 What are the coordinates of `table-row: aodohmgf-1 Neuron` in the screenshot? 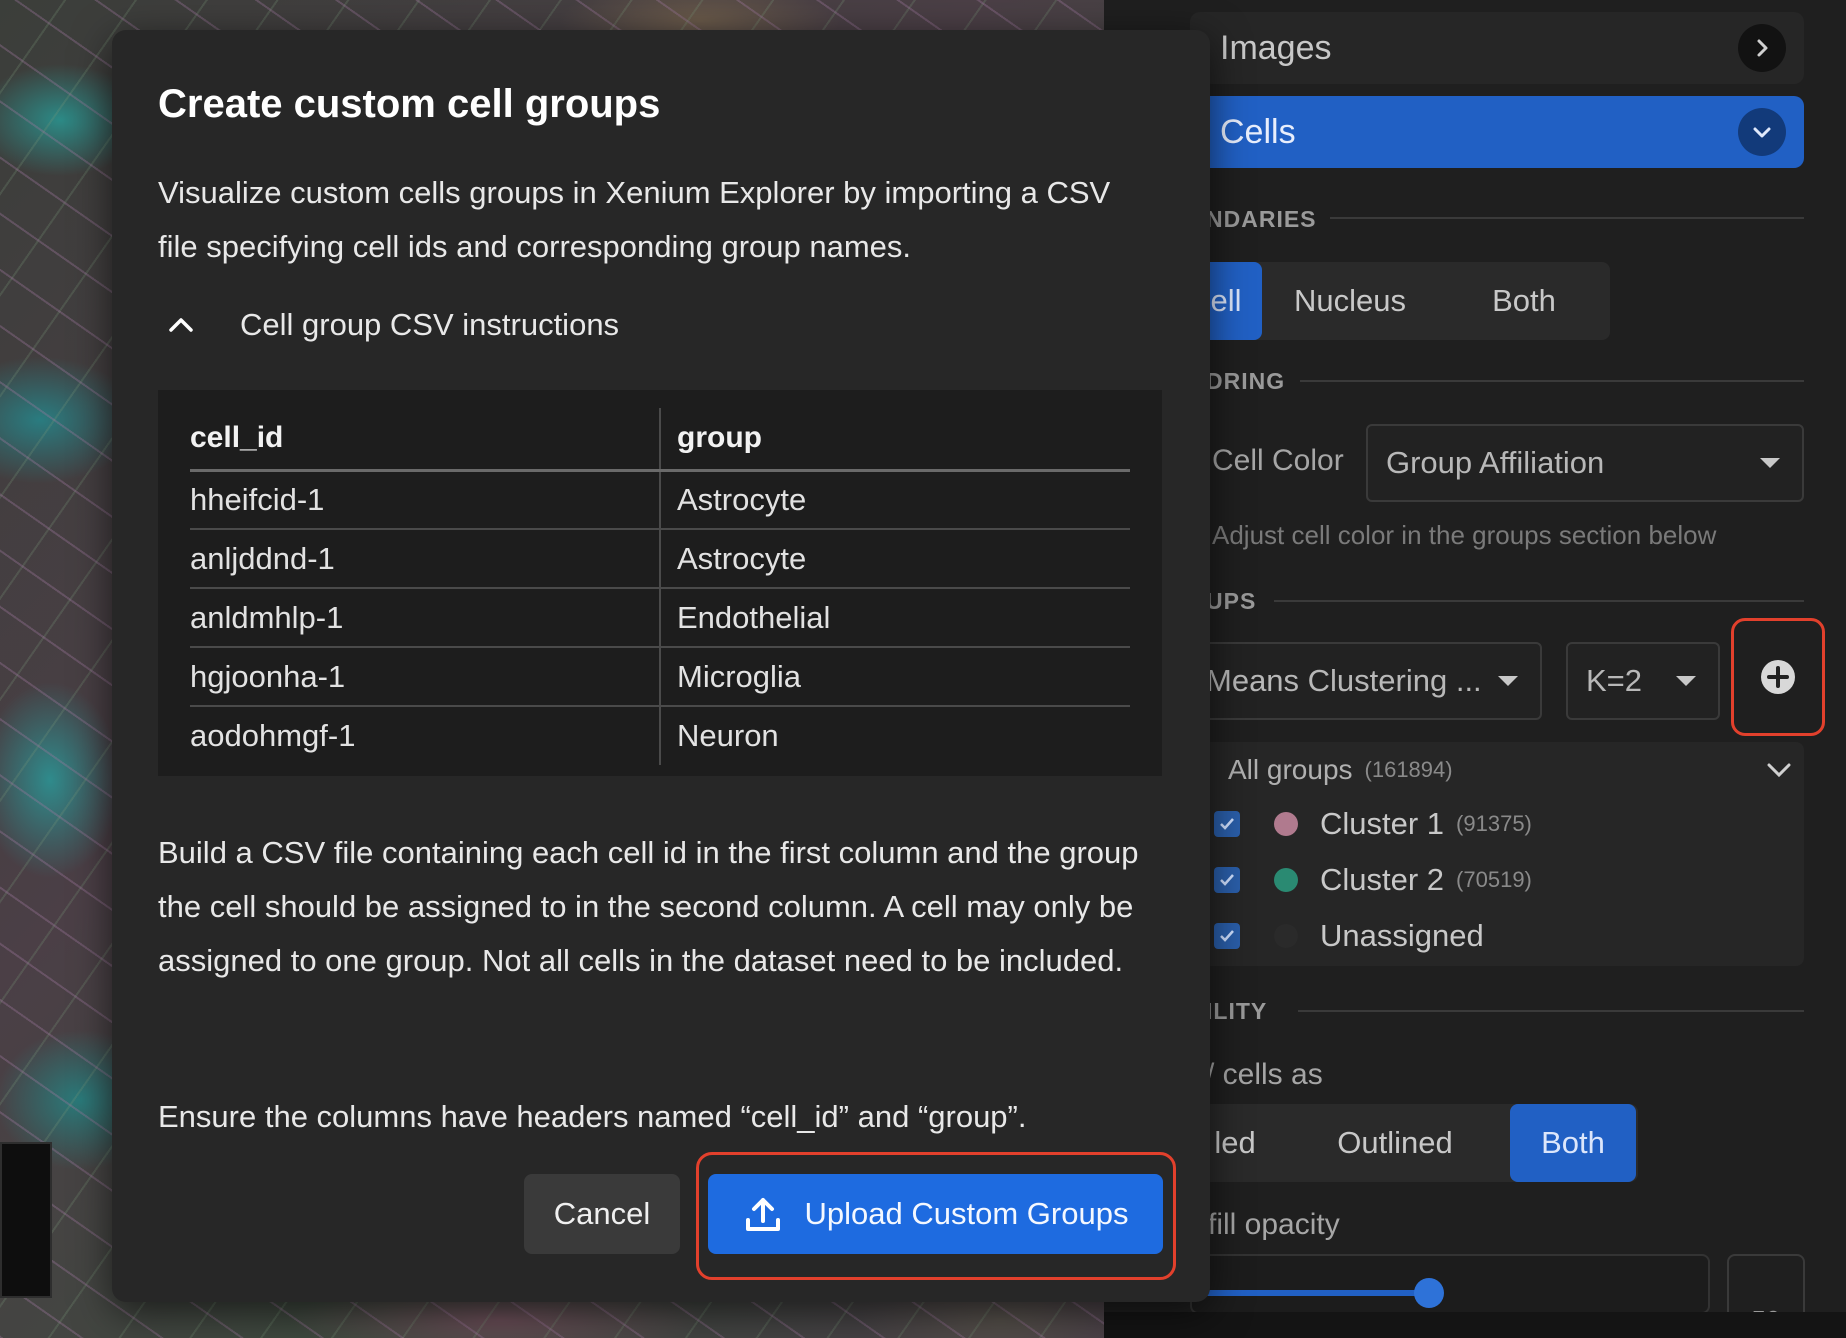 It's located at (660, 735).